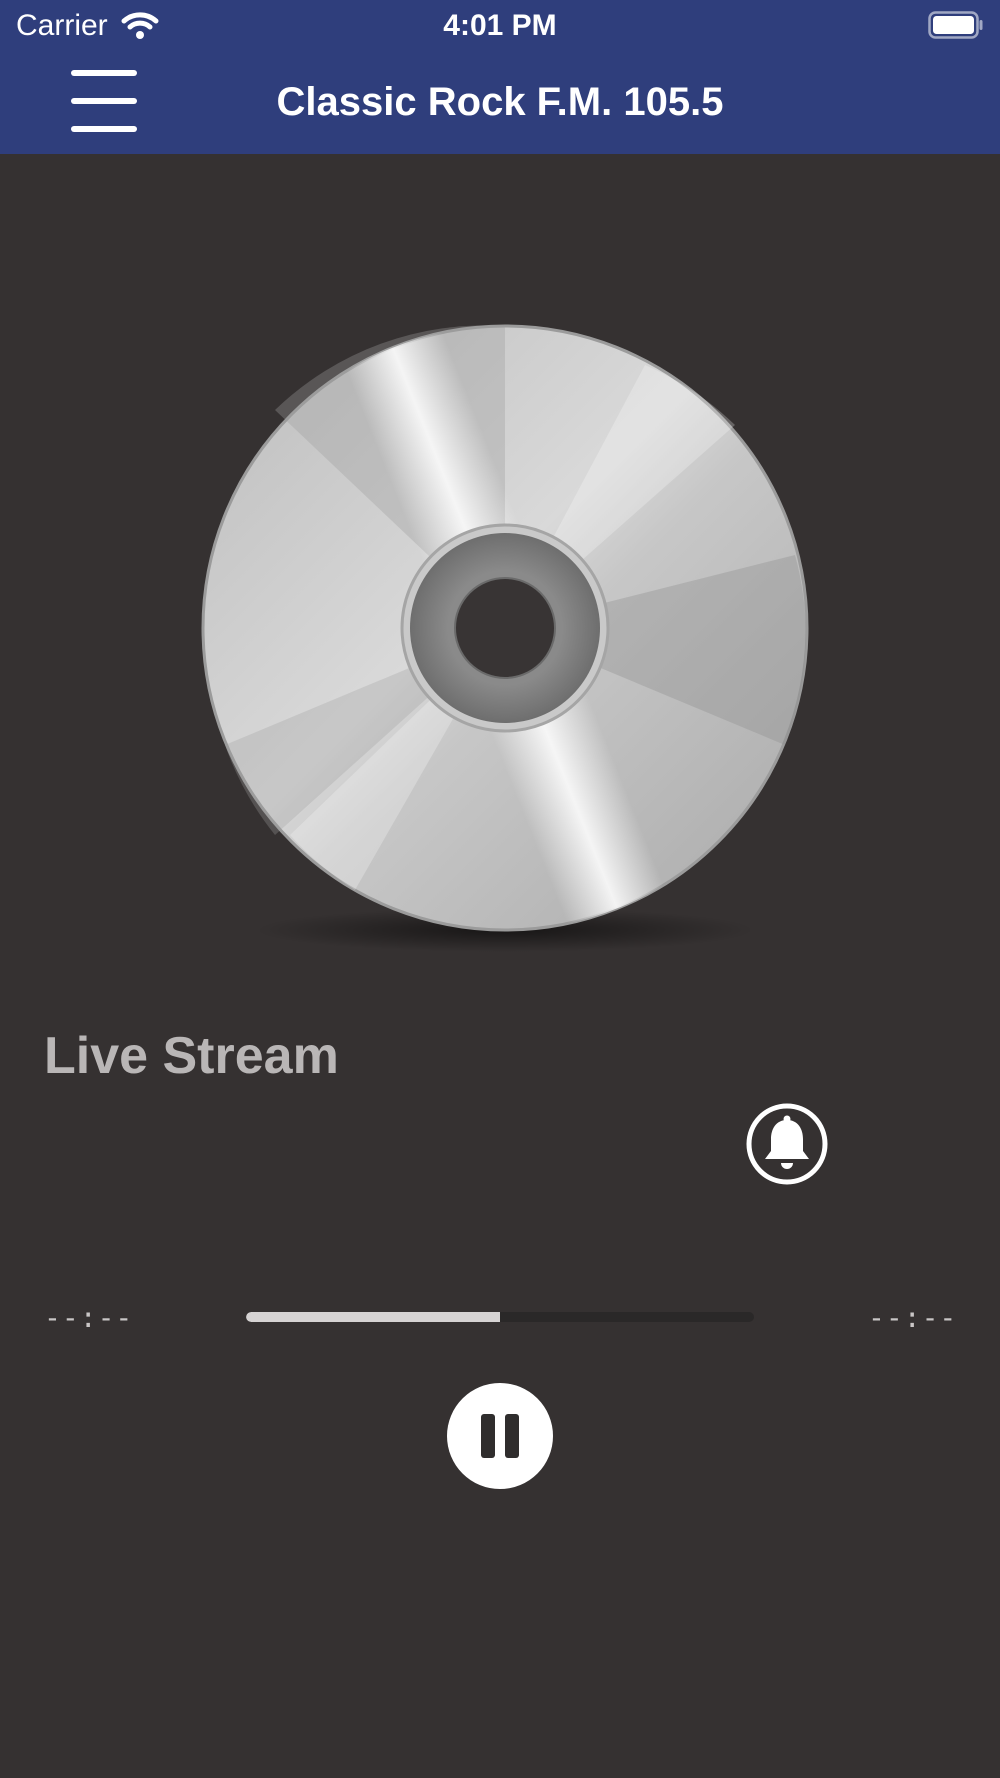 This screenshot has width=1000, height=1778. I want to click on battery-icon, so click(955, 25).